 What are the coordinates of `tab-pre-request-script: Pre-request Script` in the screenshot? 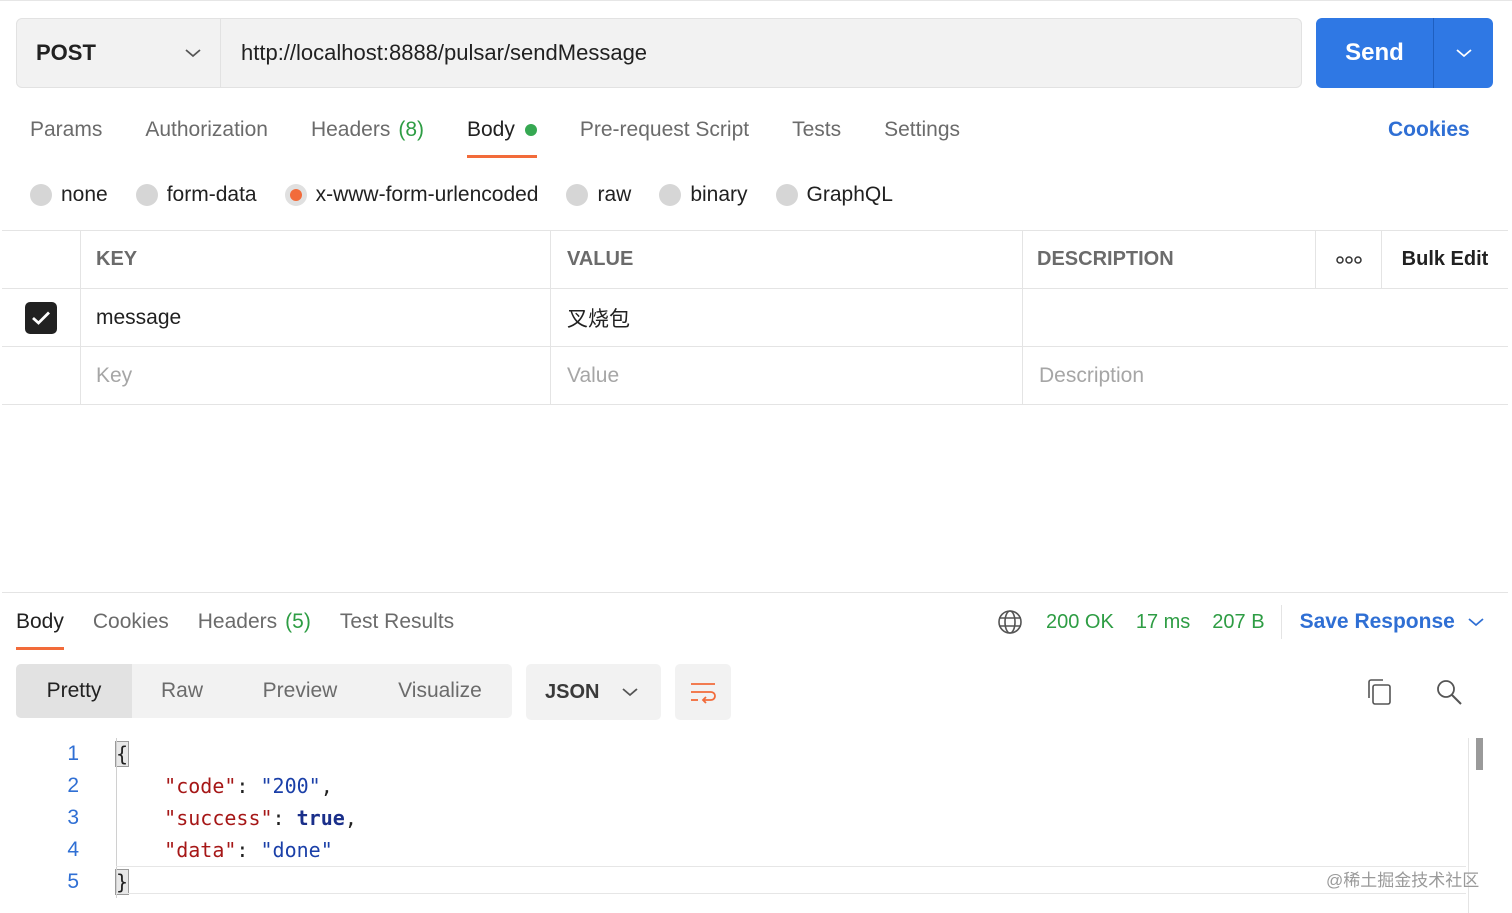 It's located at (664, 130).